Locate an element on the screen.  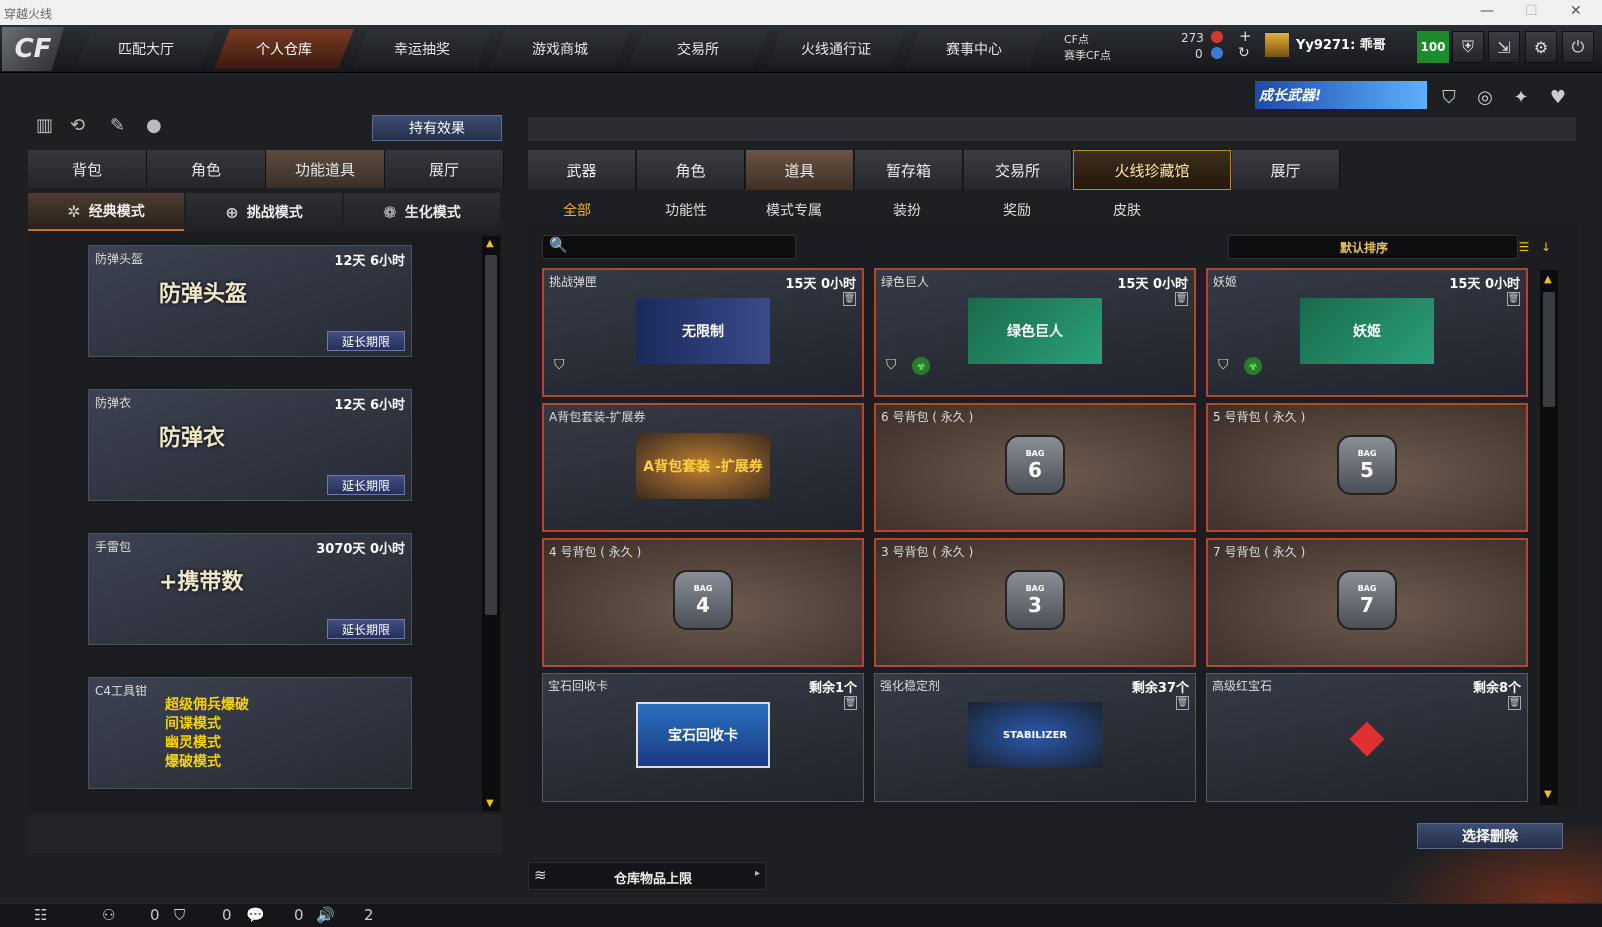
left-item-card: 防弹头盔 12天 6小时 防弹头盔 延长期限 is located at coordinates (250, 301).